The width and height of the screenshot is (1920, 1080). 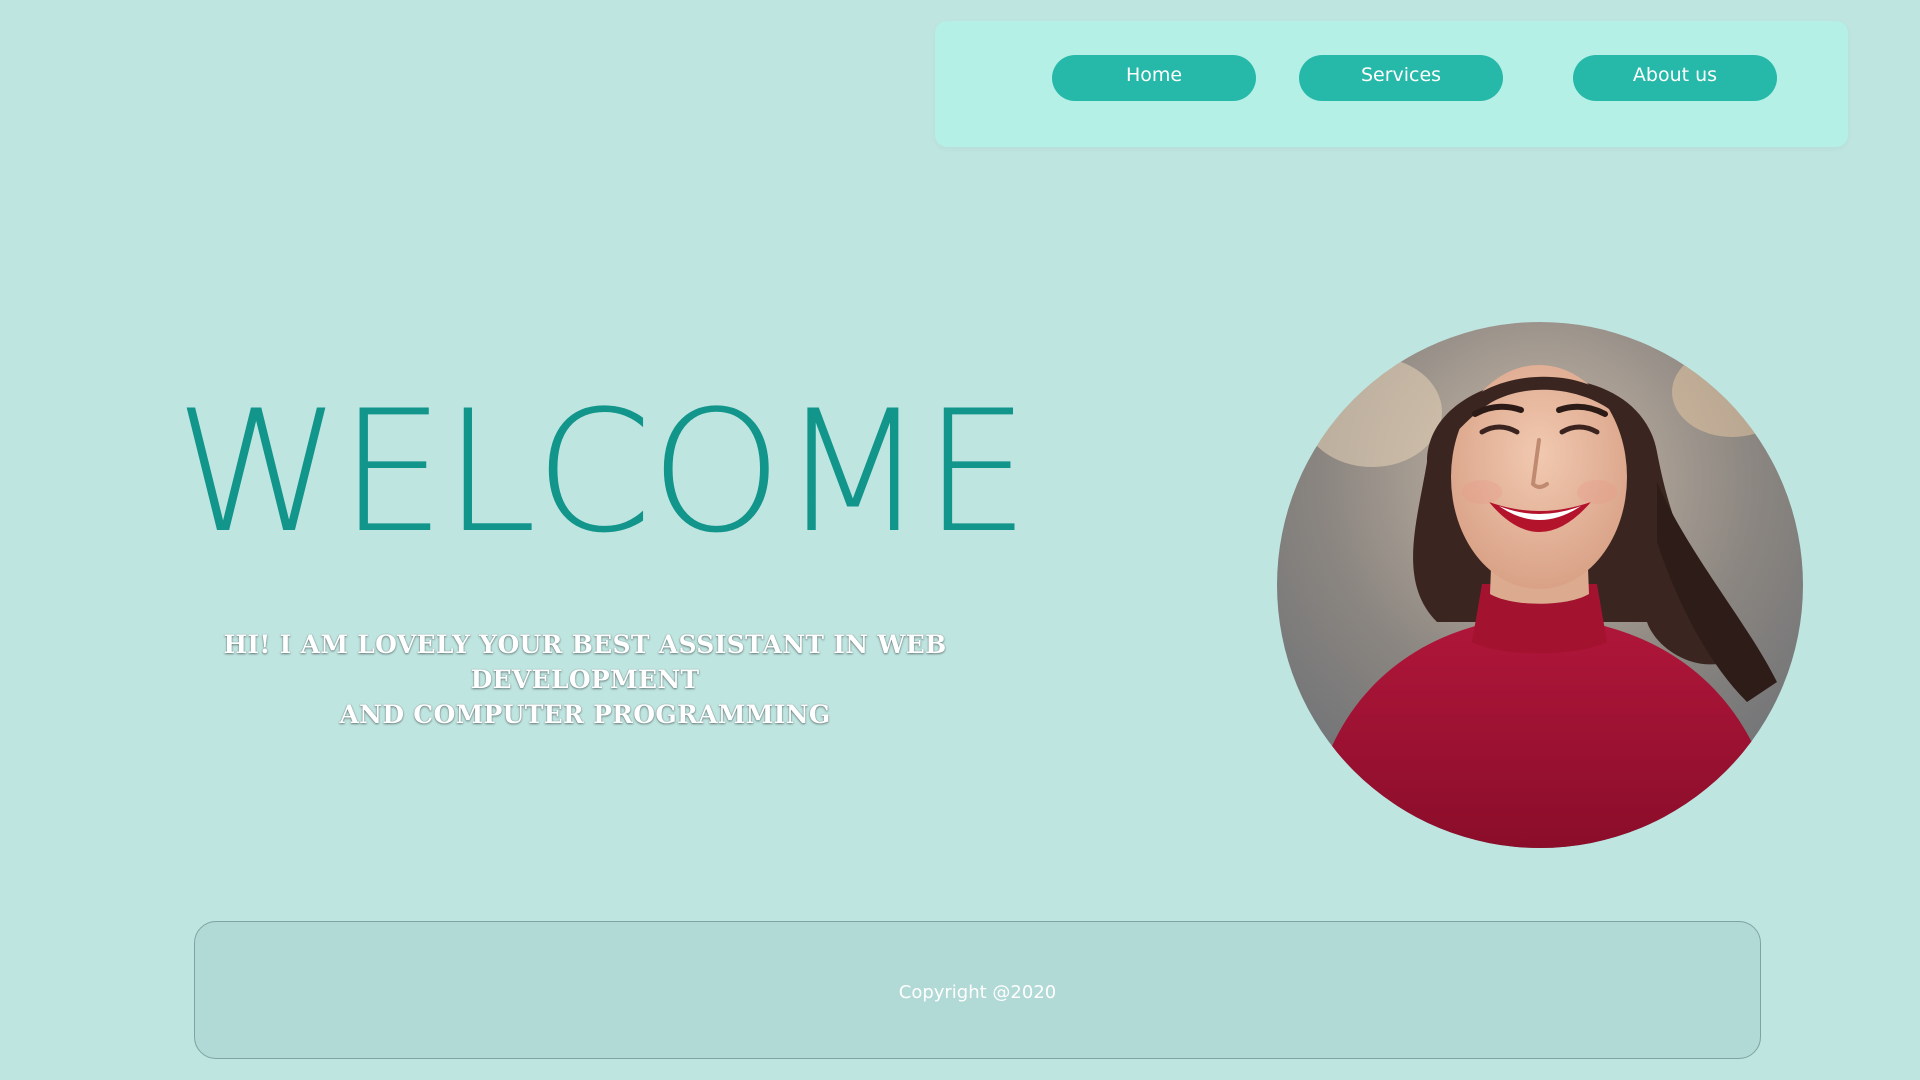 I want to click on top-nav: Home Services About us, so click(x=1391, y=84).